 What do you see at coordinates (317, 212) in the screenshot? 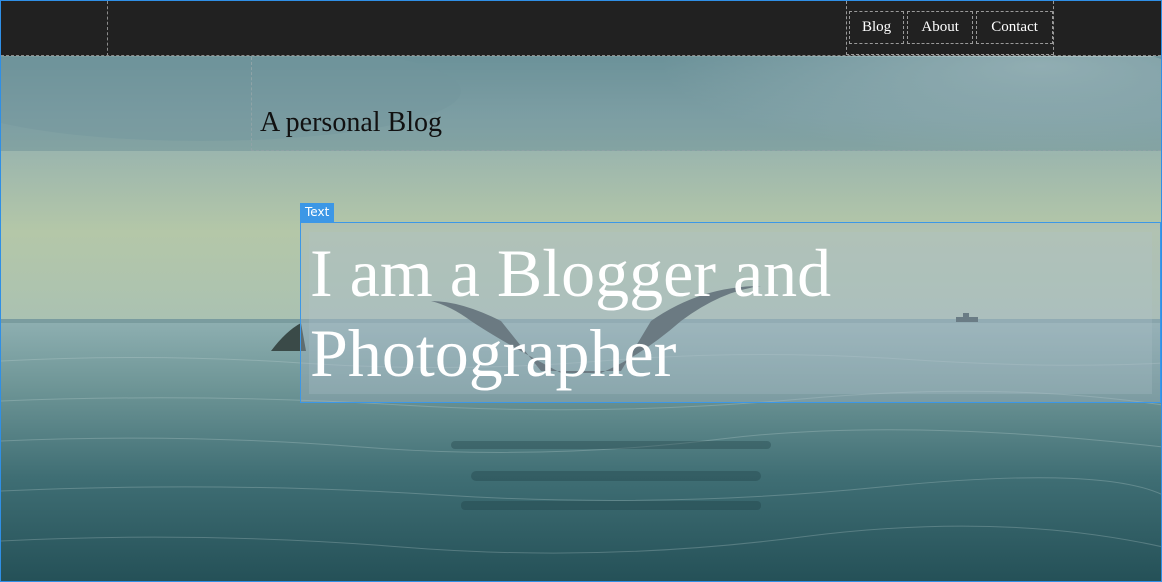
I see `element-type-label: Text` at bounding box center [317, 212].